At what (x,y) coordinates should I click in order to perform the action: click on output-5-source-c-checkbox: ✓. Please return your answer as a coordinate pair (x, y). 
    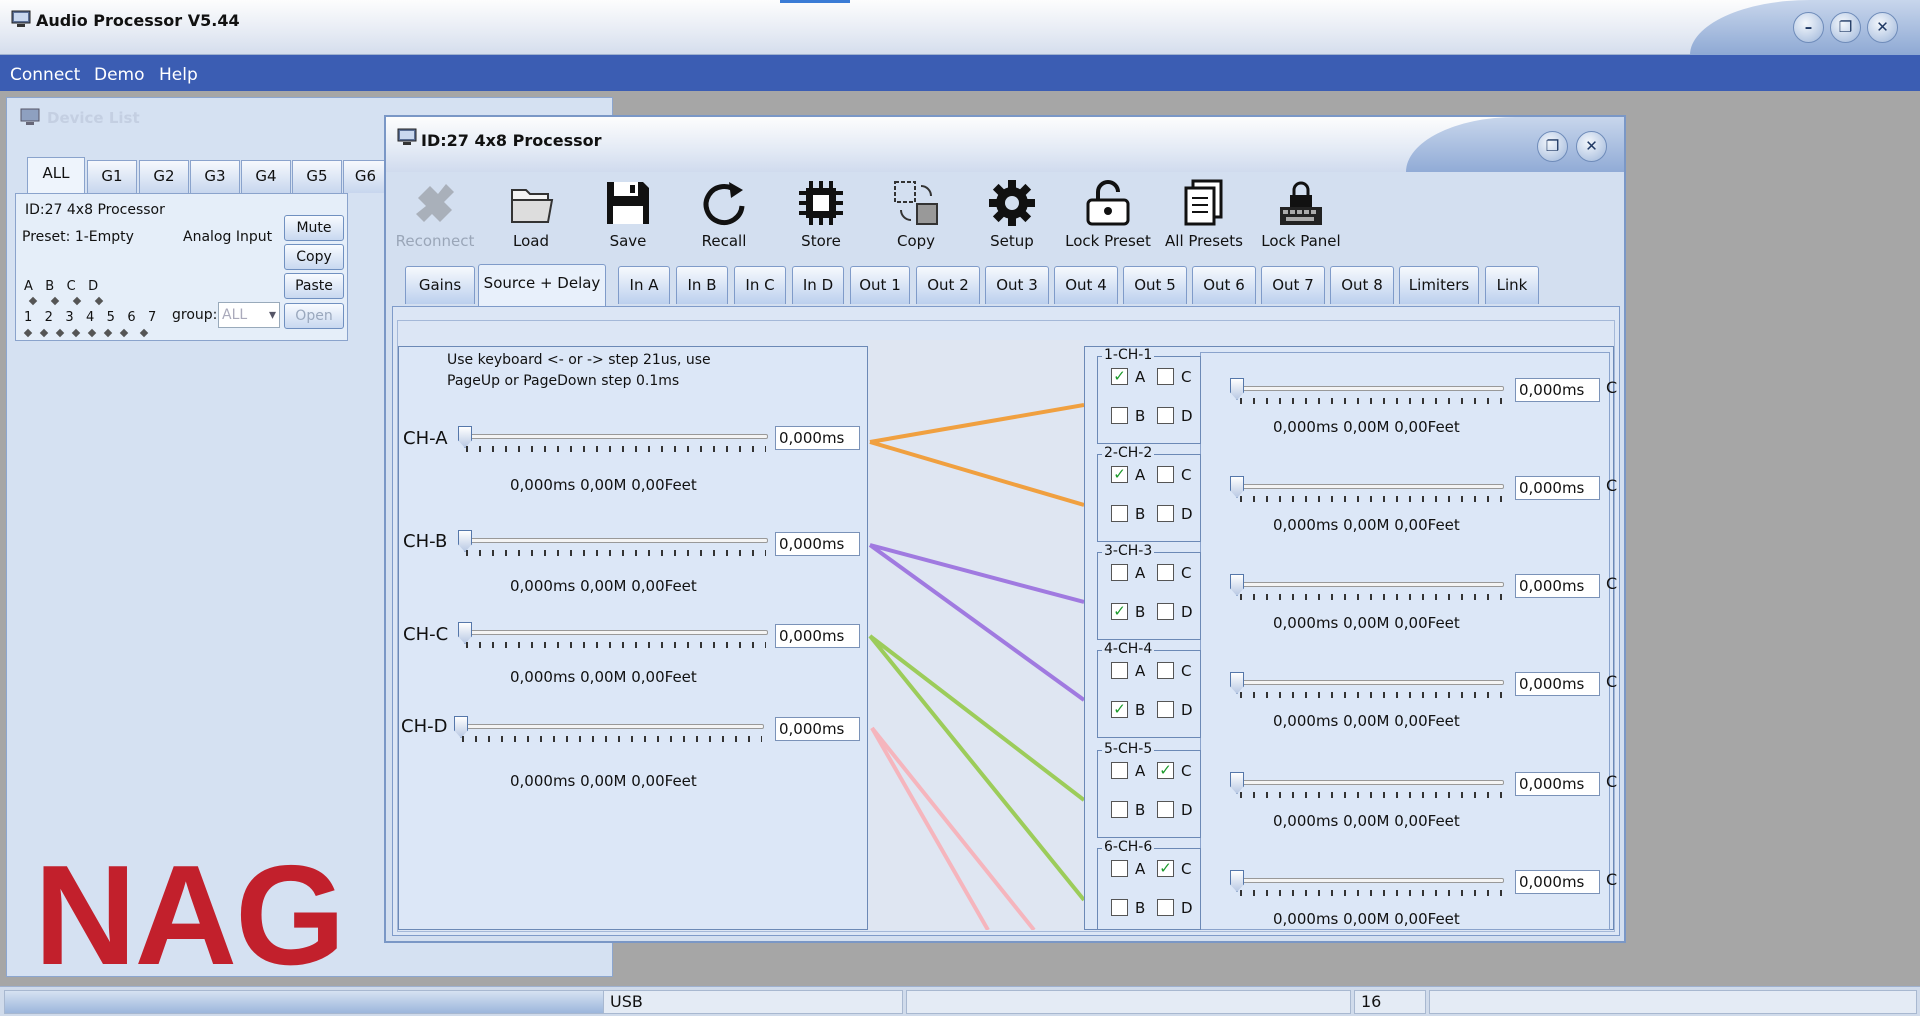
    Looking at the image, I should click on (1165, 770).